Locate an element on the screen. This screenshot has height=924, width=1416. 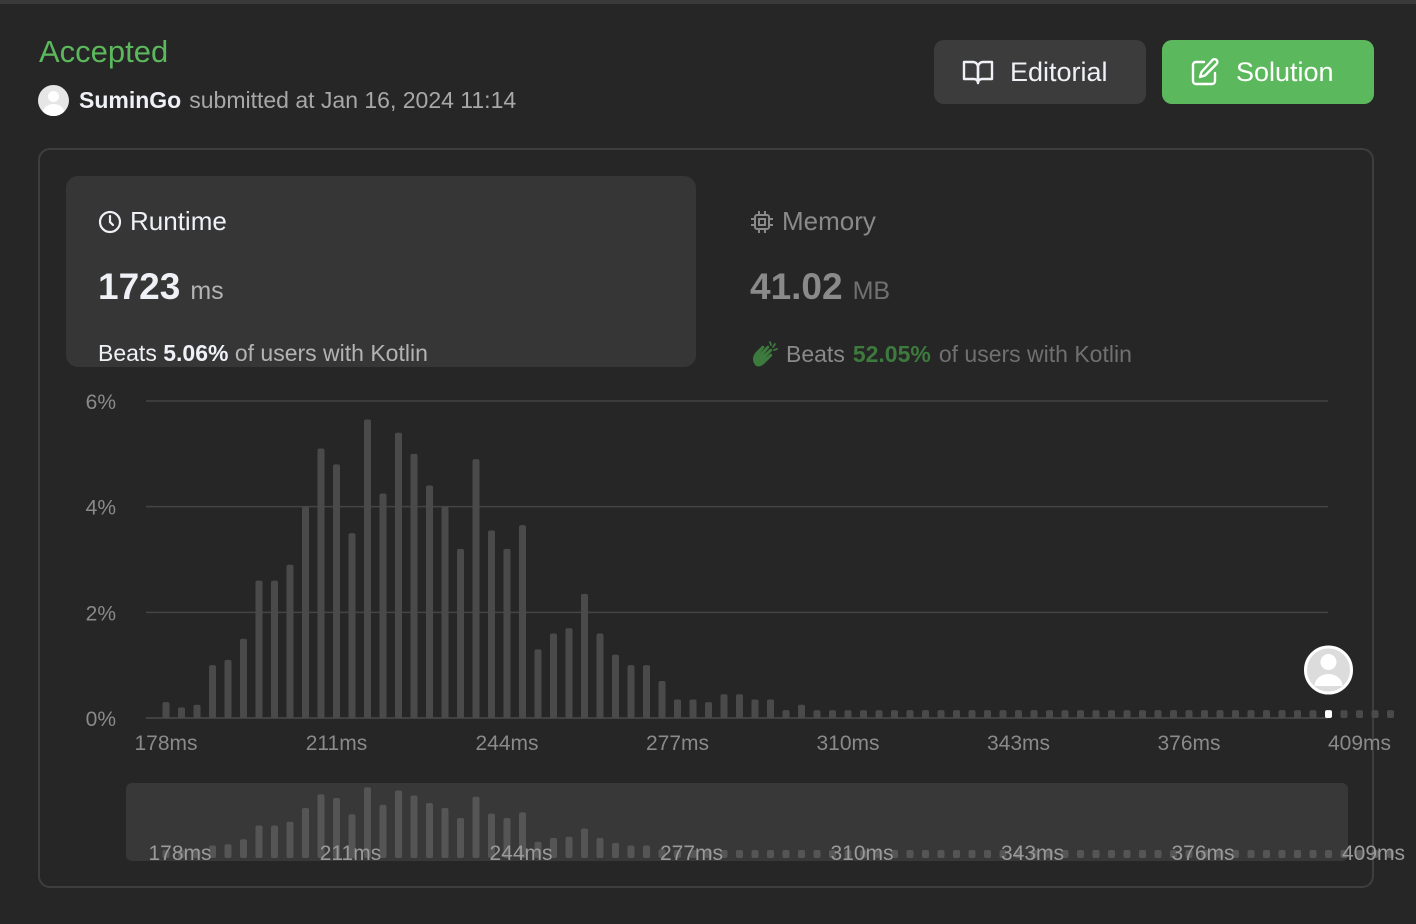
overview-tick-label: 343ms is located at coordinates (1032, 853).